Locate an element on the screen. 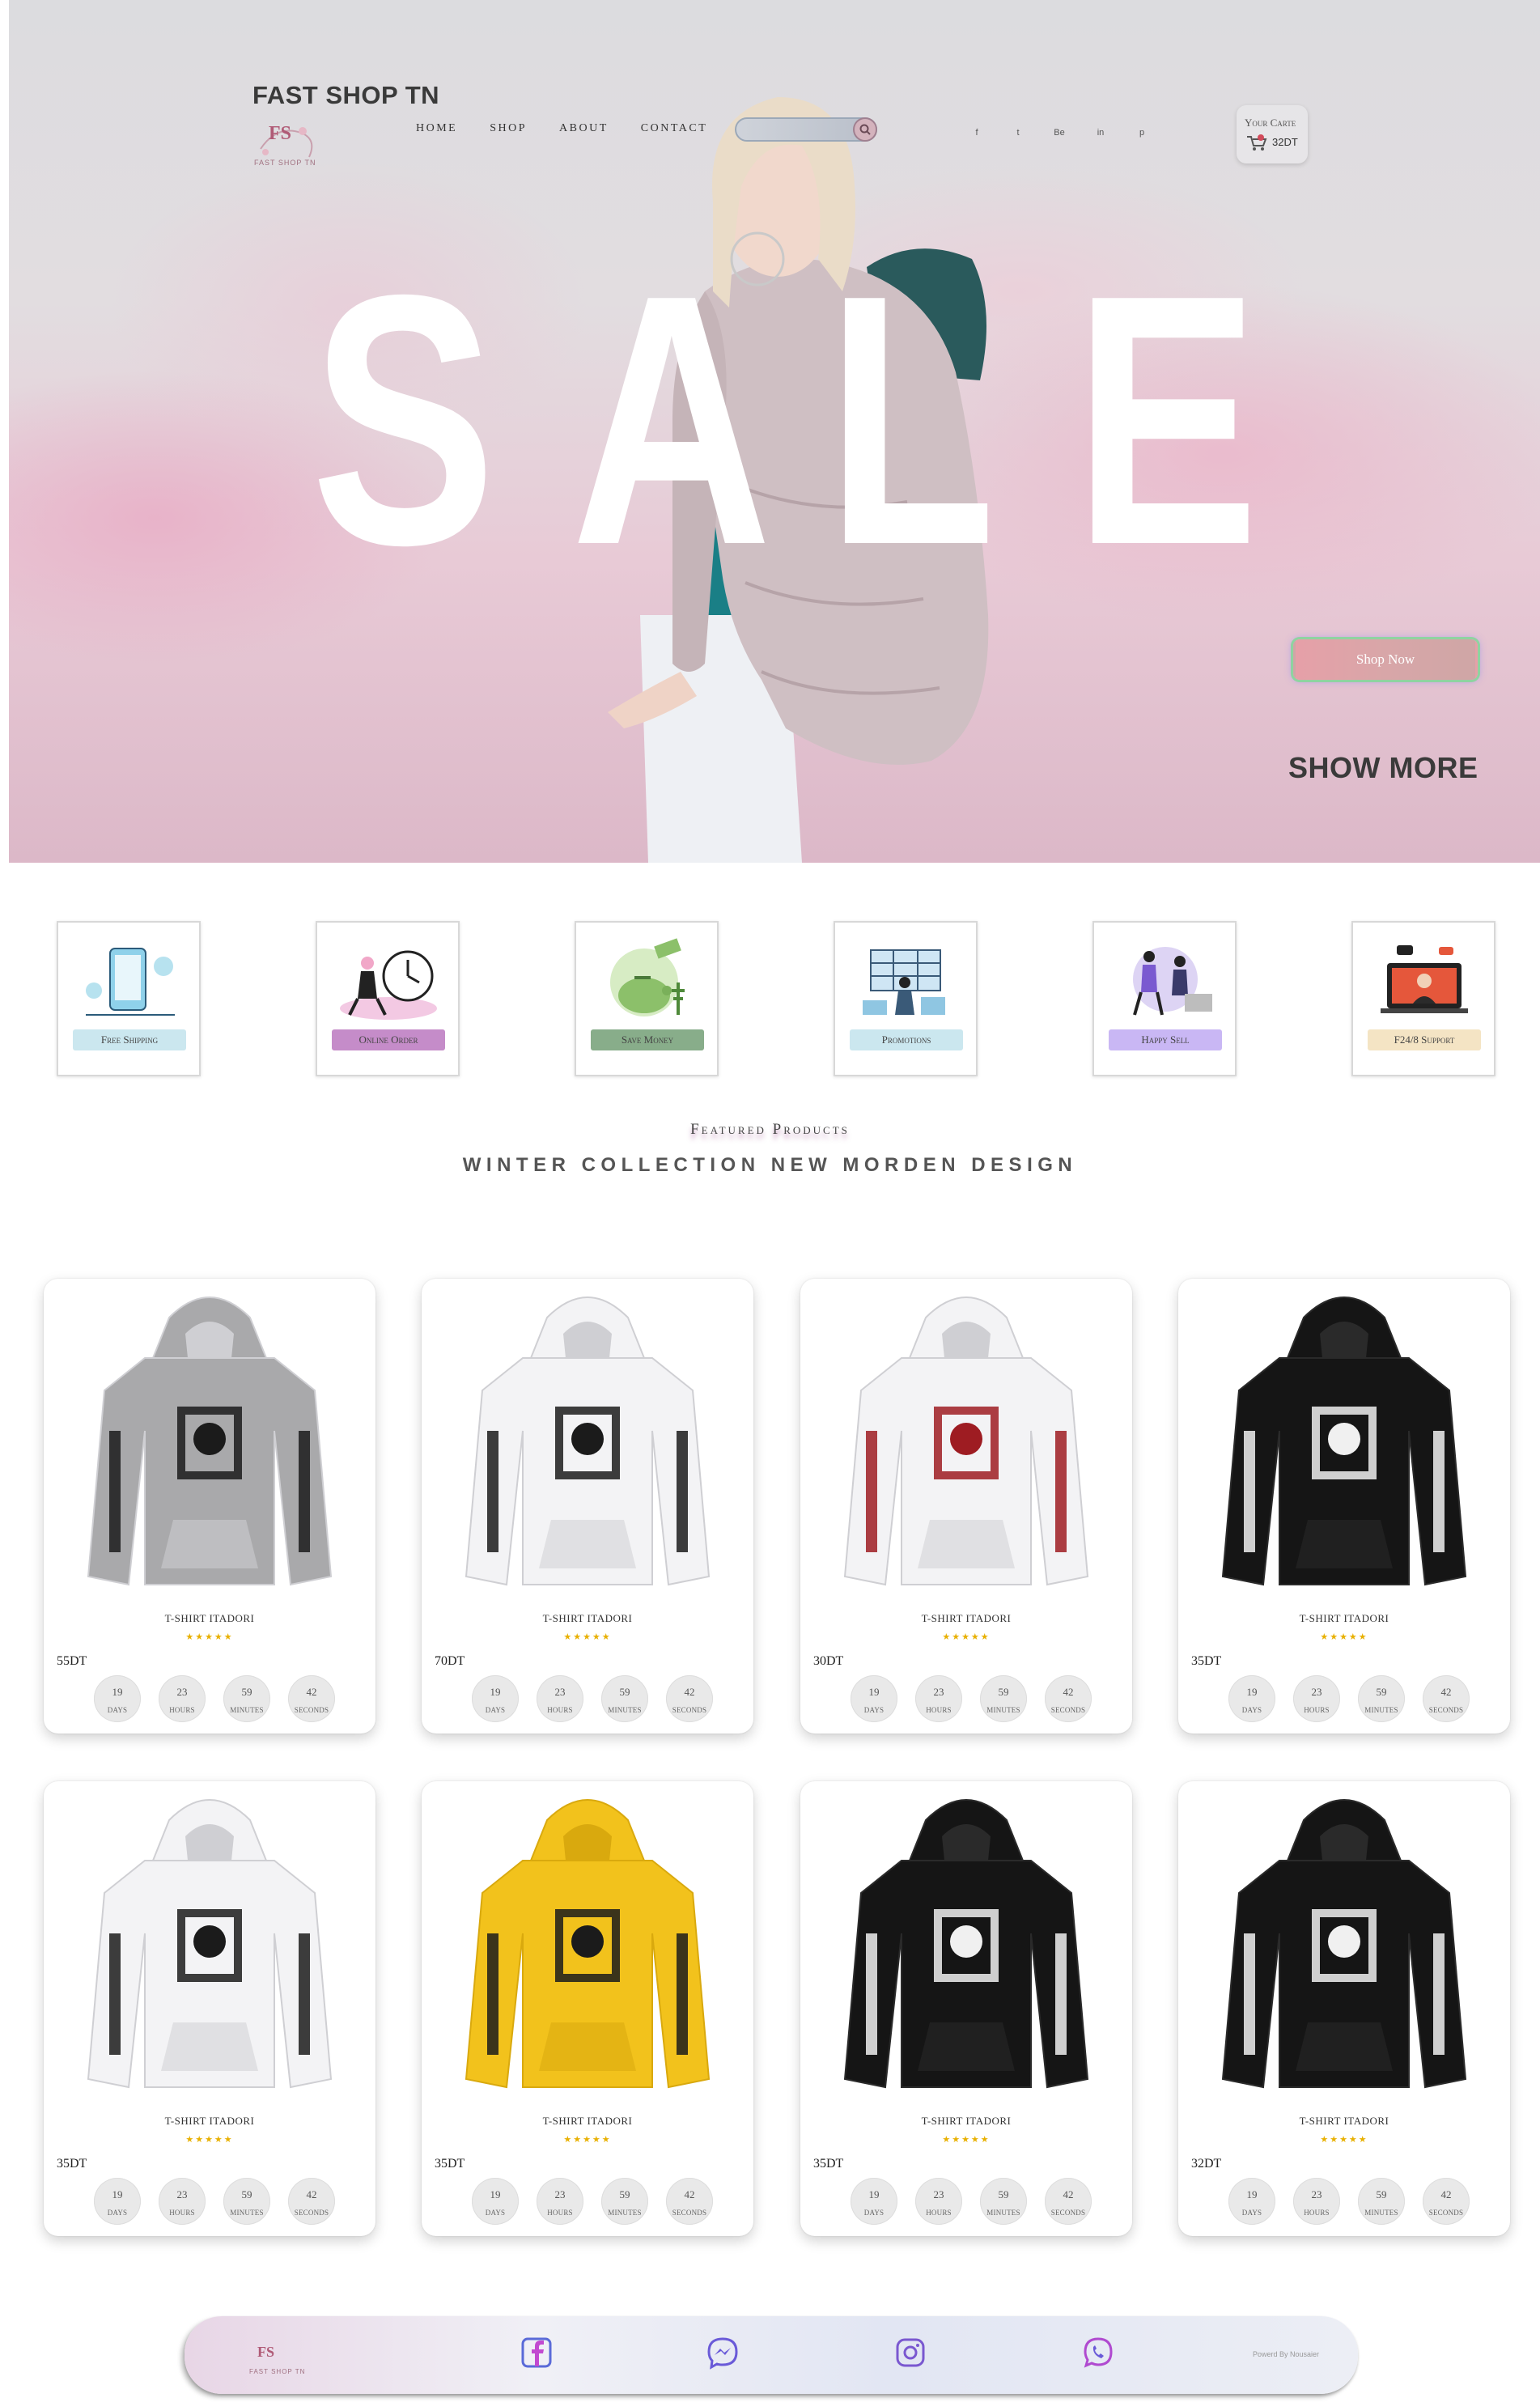 This screenshot has height=2402, width=1540. facebook-icon is located at coordinates (536, 2352).